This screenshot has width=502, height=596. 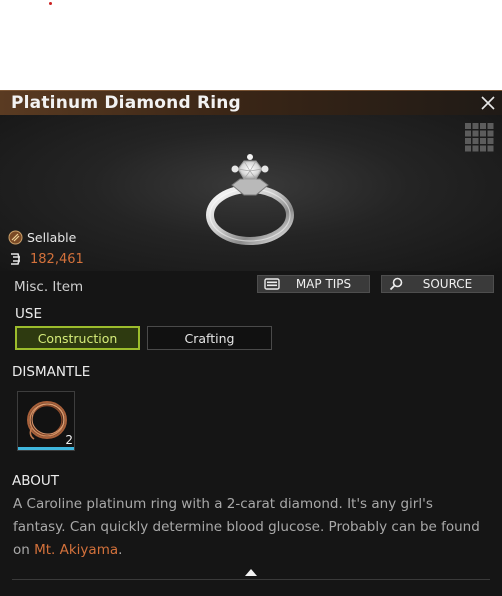 I want to click on item-category: Misc. Item, so click(x=49, y=287).